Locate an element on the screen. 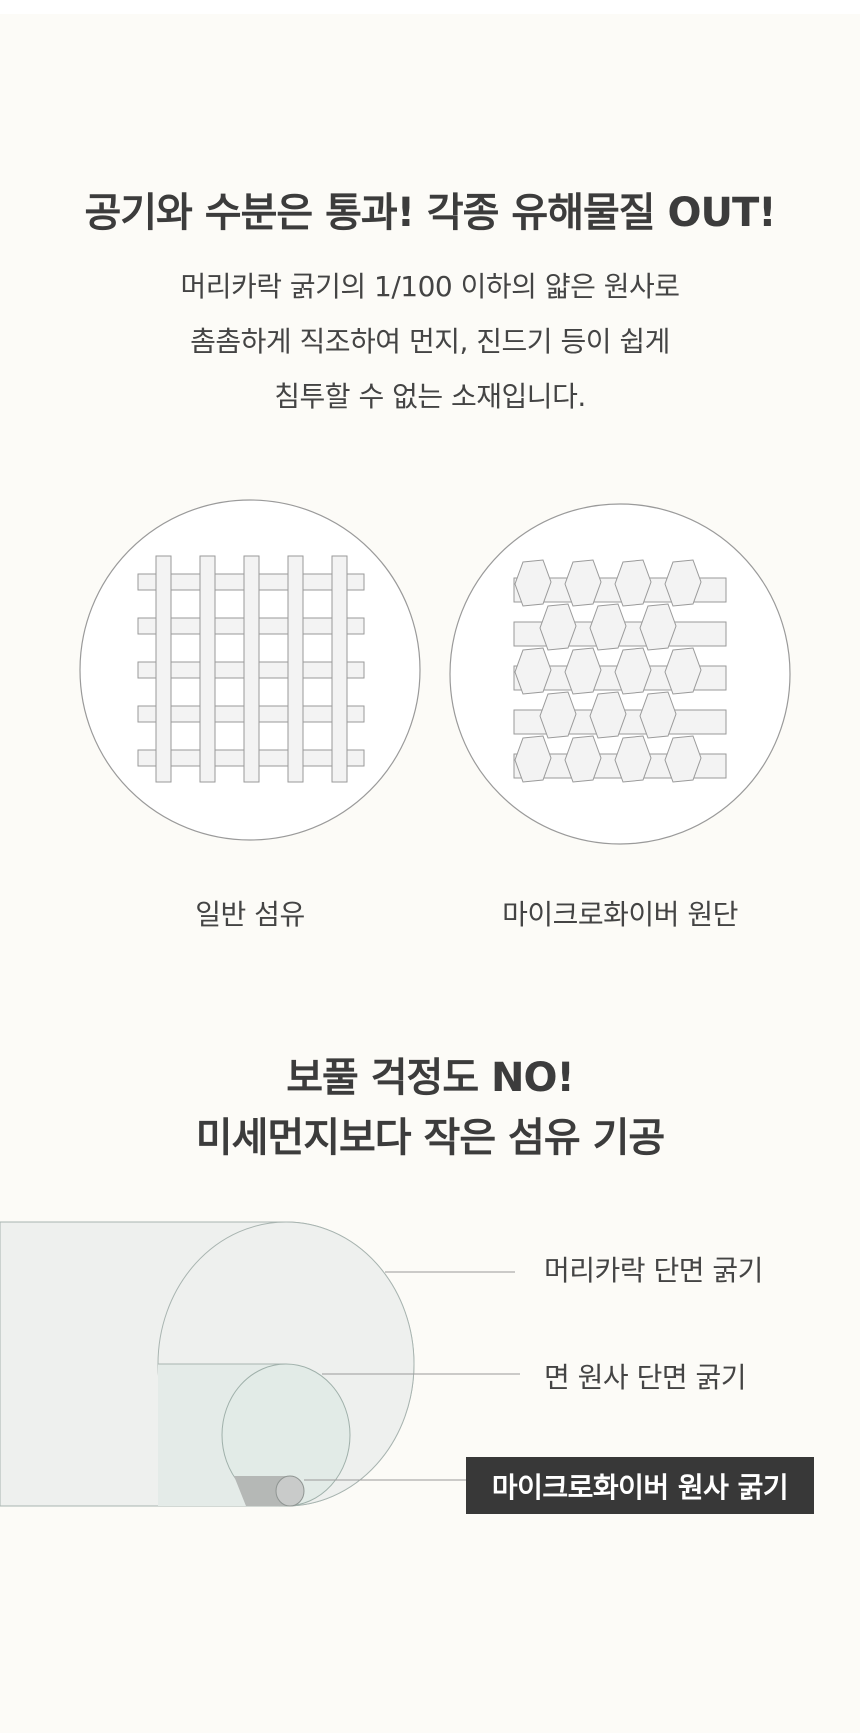  section2-title-line1: 보풀 걱정도 NO! is located at coordinates (430, 1078).